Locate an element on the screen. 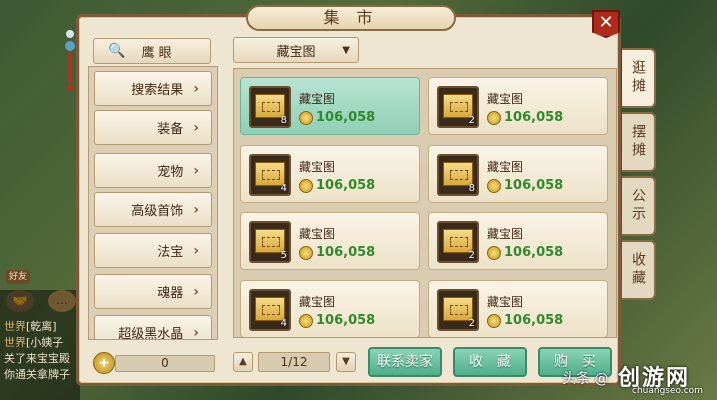  category-item: 超级黑水晶 › is located at coordinates (153, 327).